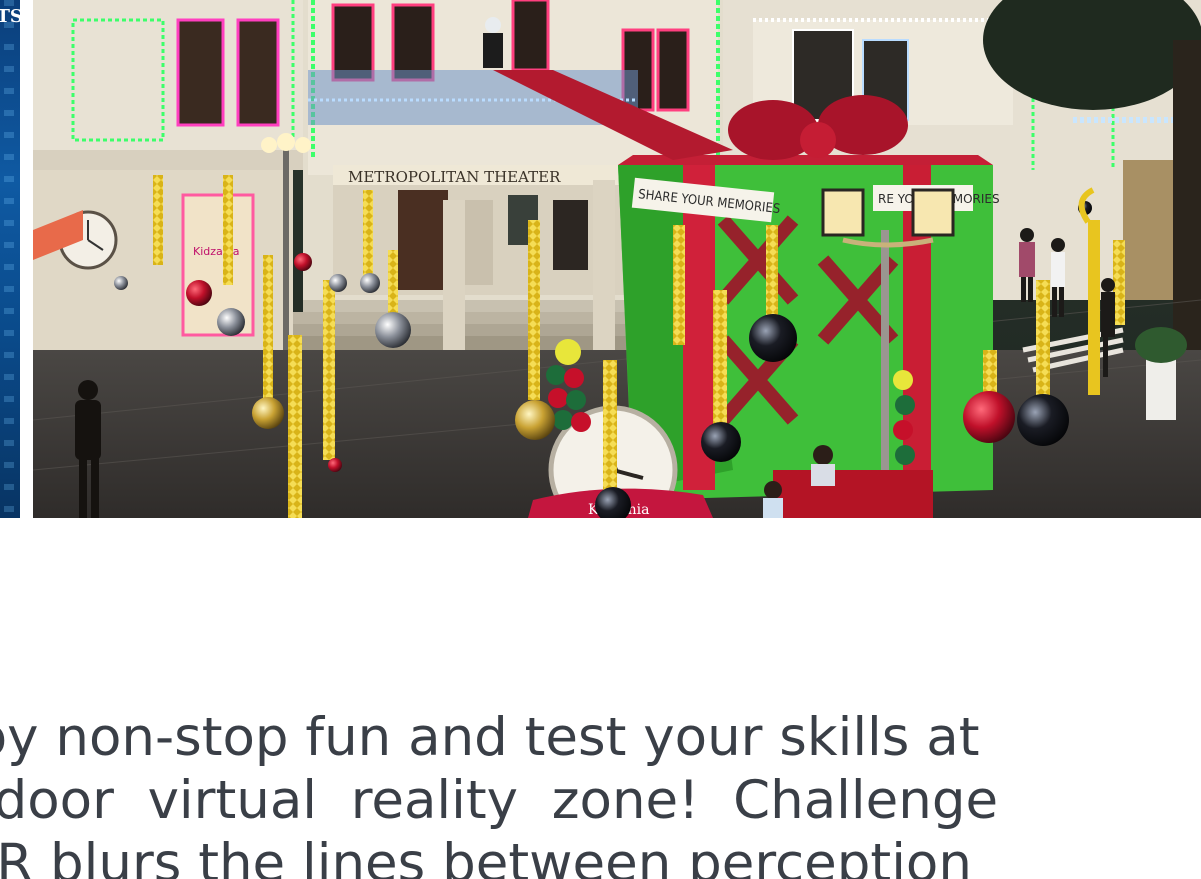 This screenshot has width=1201, height=879. What do you see at coordinates (486, 856) in the screenshot?
I see `description-line-3: XR blurs the lines between perception` at bounding box center [486, 856].